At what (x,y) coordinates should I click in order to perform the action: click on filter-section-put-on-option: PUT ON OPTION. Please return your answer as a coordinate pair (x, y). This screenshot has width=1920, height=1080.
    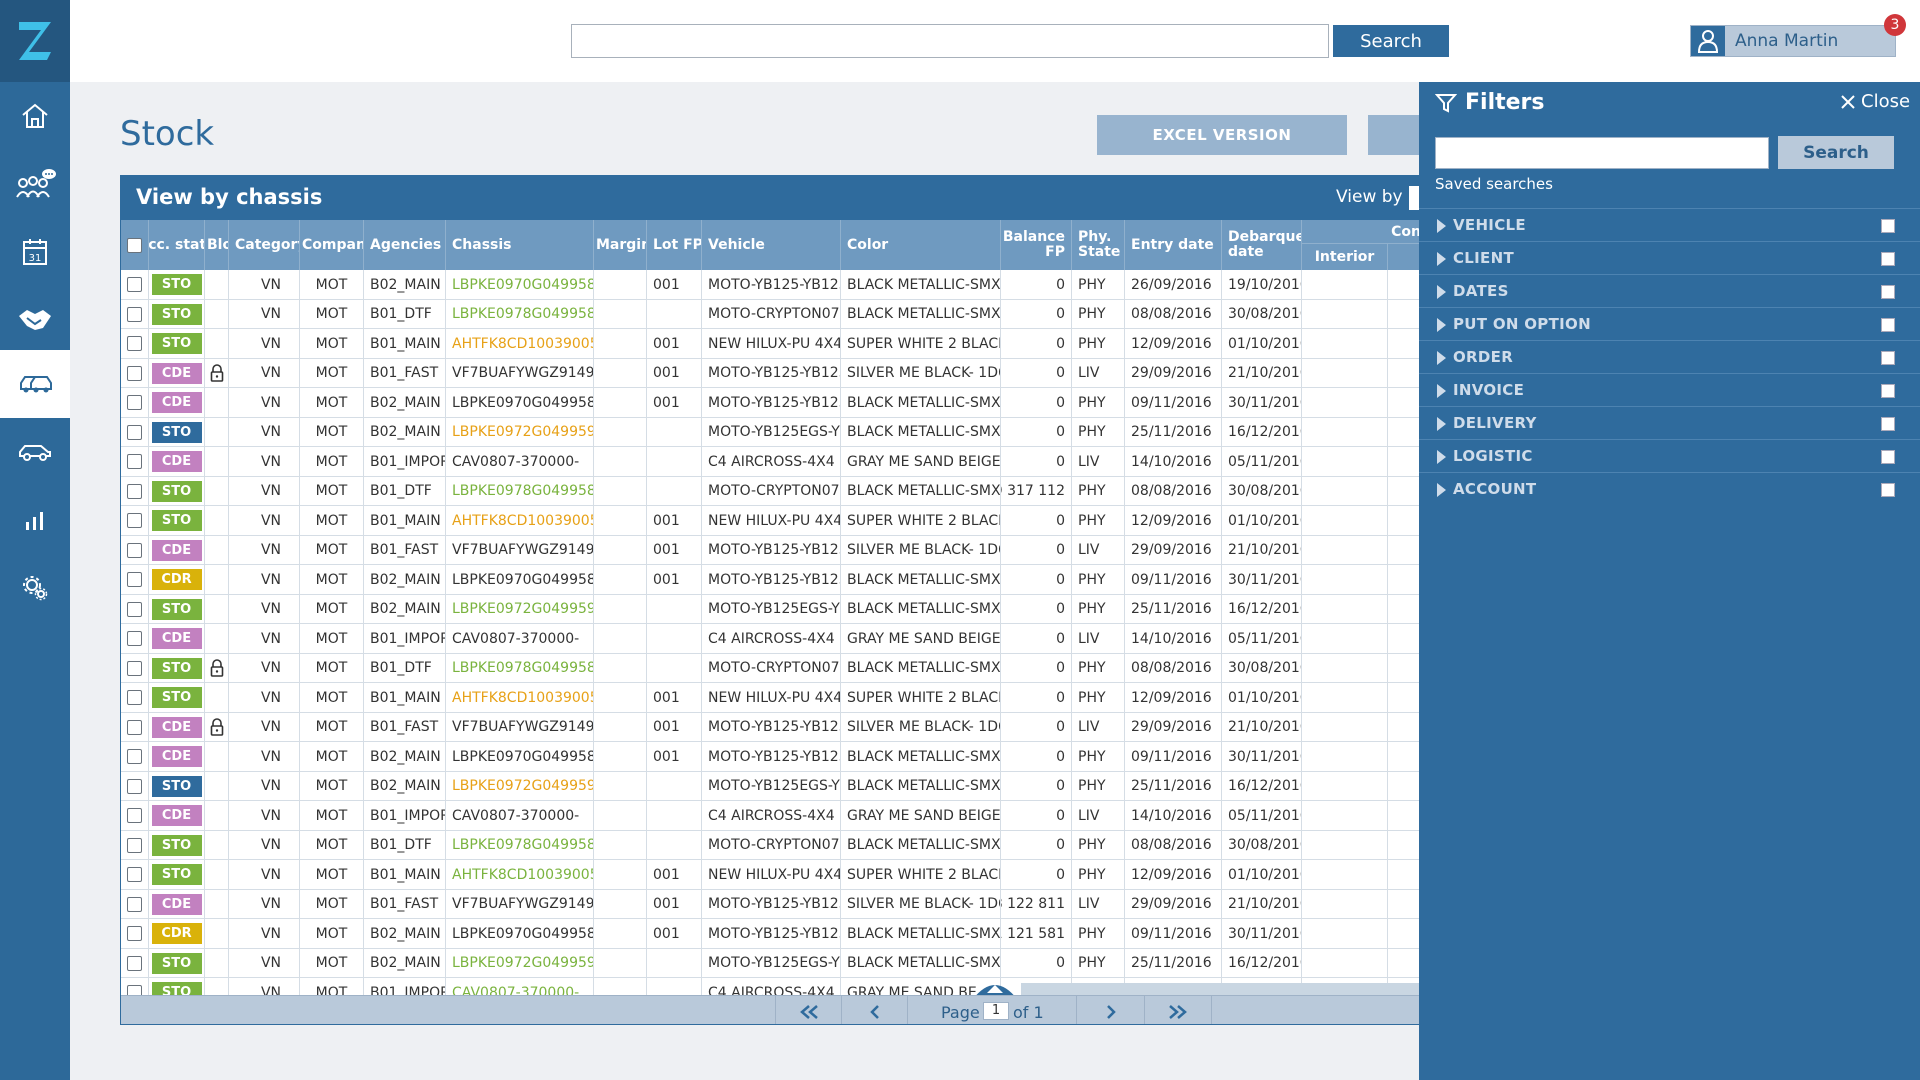
    Looking at the image, I should click on (1669, 323).